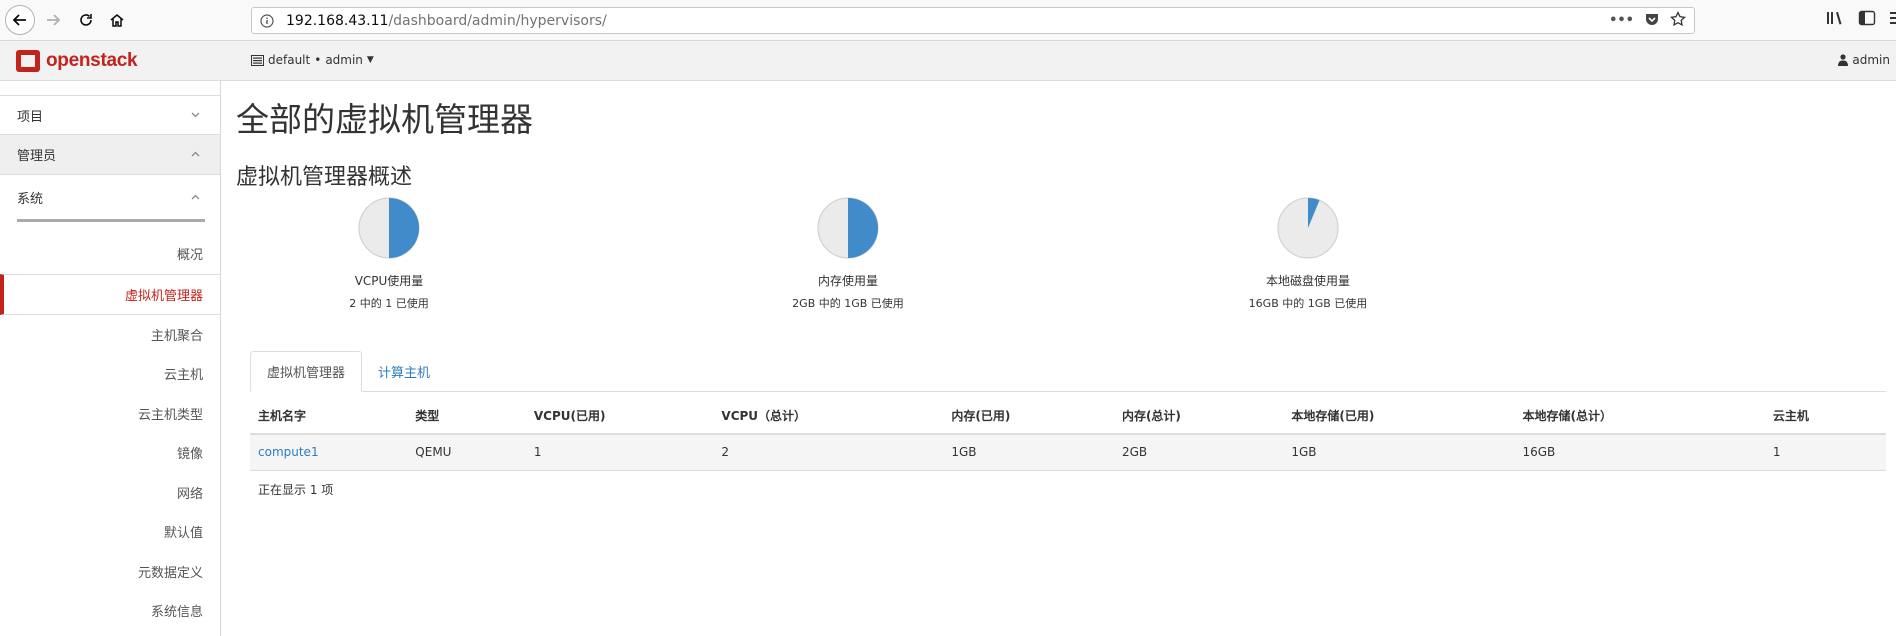 This screenshot has width=1896, height=636. What do you see at coordinates (110, 115) in the screenshot?
I see `sidebar-panel-project: 项目` at bounding box center [110, 115].